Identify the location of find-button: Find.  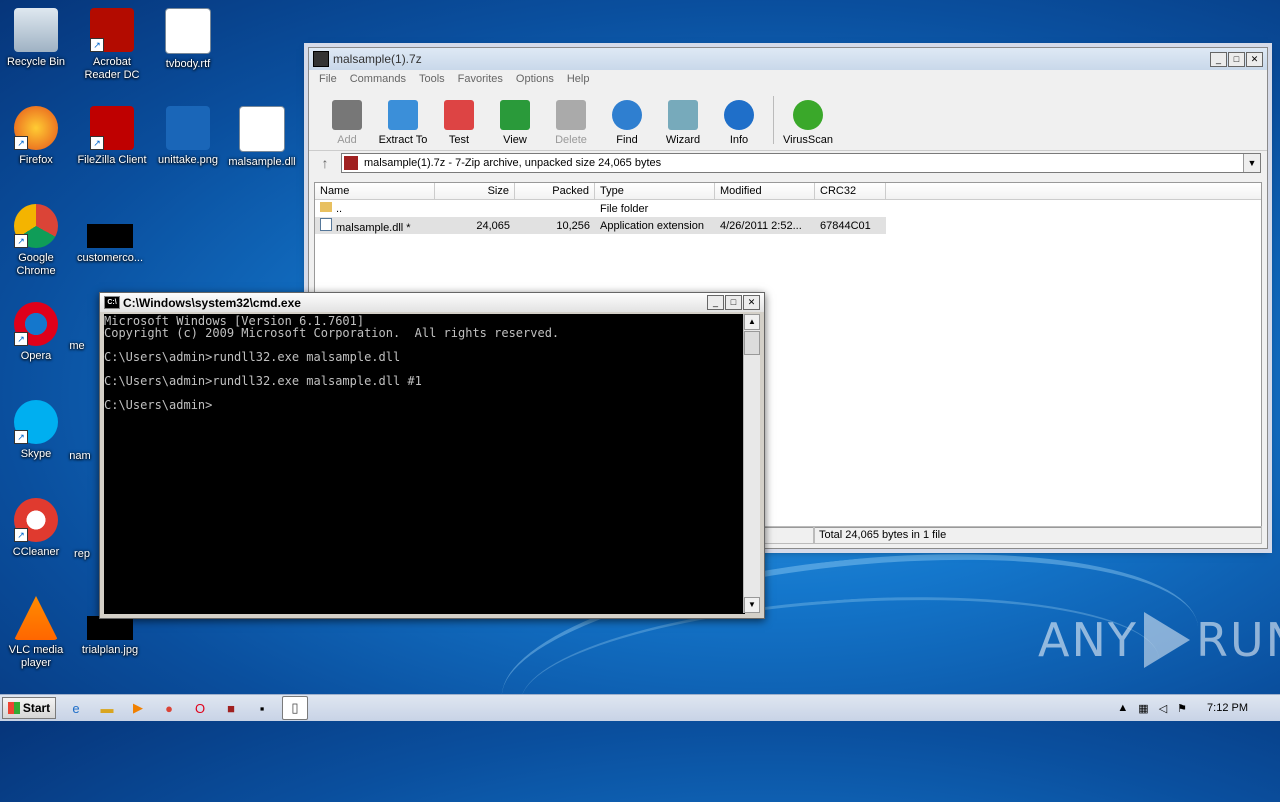
(627, 123).